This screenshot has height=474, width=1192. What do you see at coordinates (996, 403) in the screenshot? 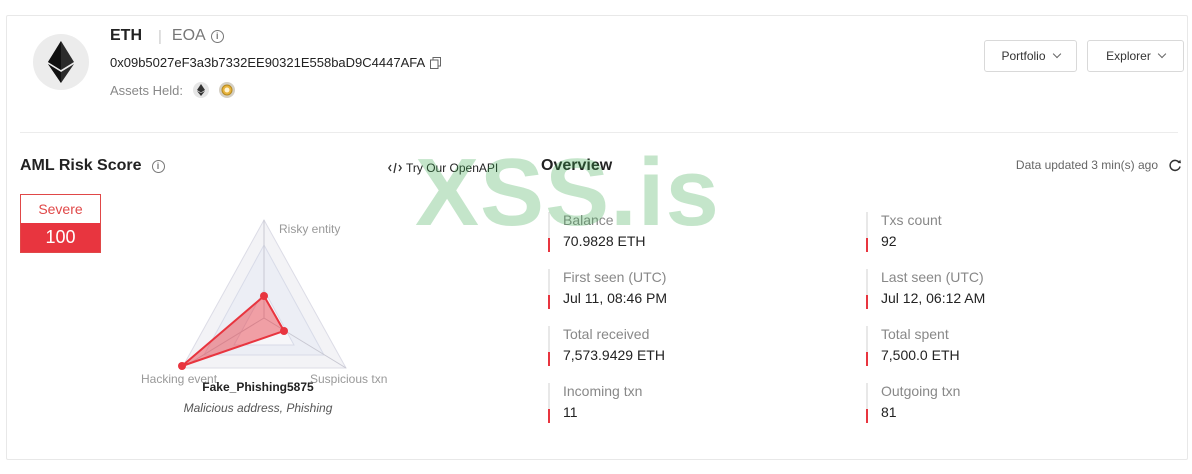
I see `stat-outgoing-txn: Outgoing txn 81` at bounding box center [996, 403].